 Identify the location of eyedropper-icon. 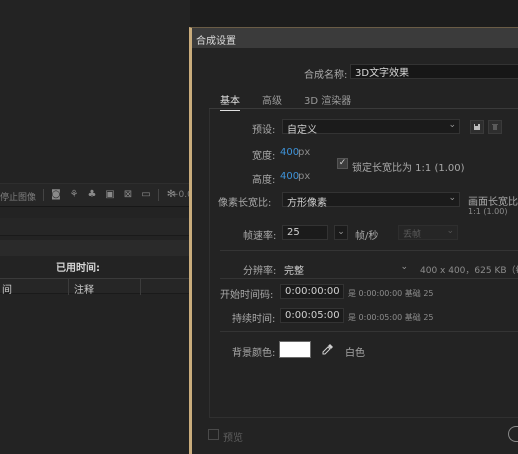
(328, 349).